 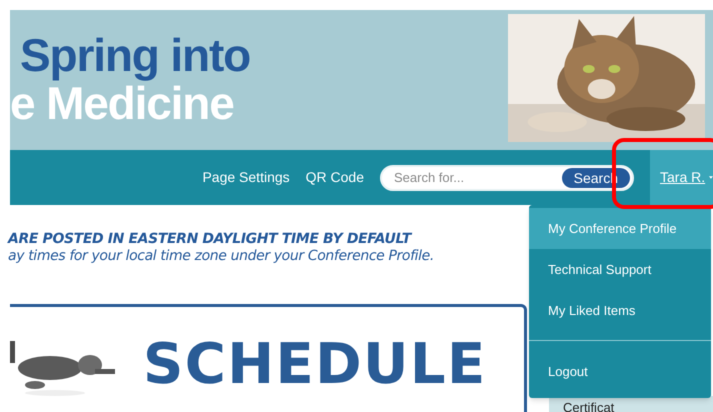 What do you see at coordinates (122, 103) in the screenshot?
I see `banner-title: e Medicine` at bounding box center [122, 103].